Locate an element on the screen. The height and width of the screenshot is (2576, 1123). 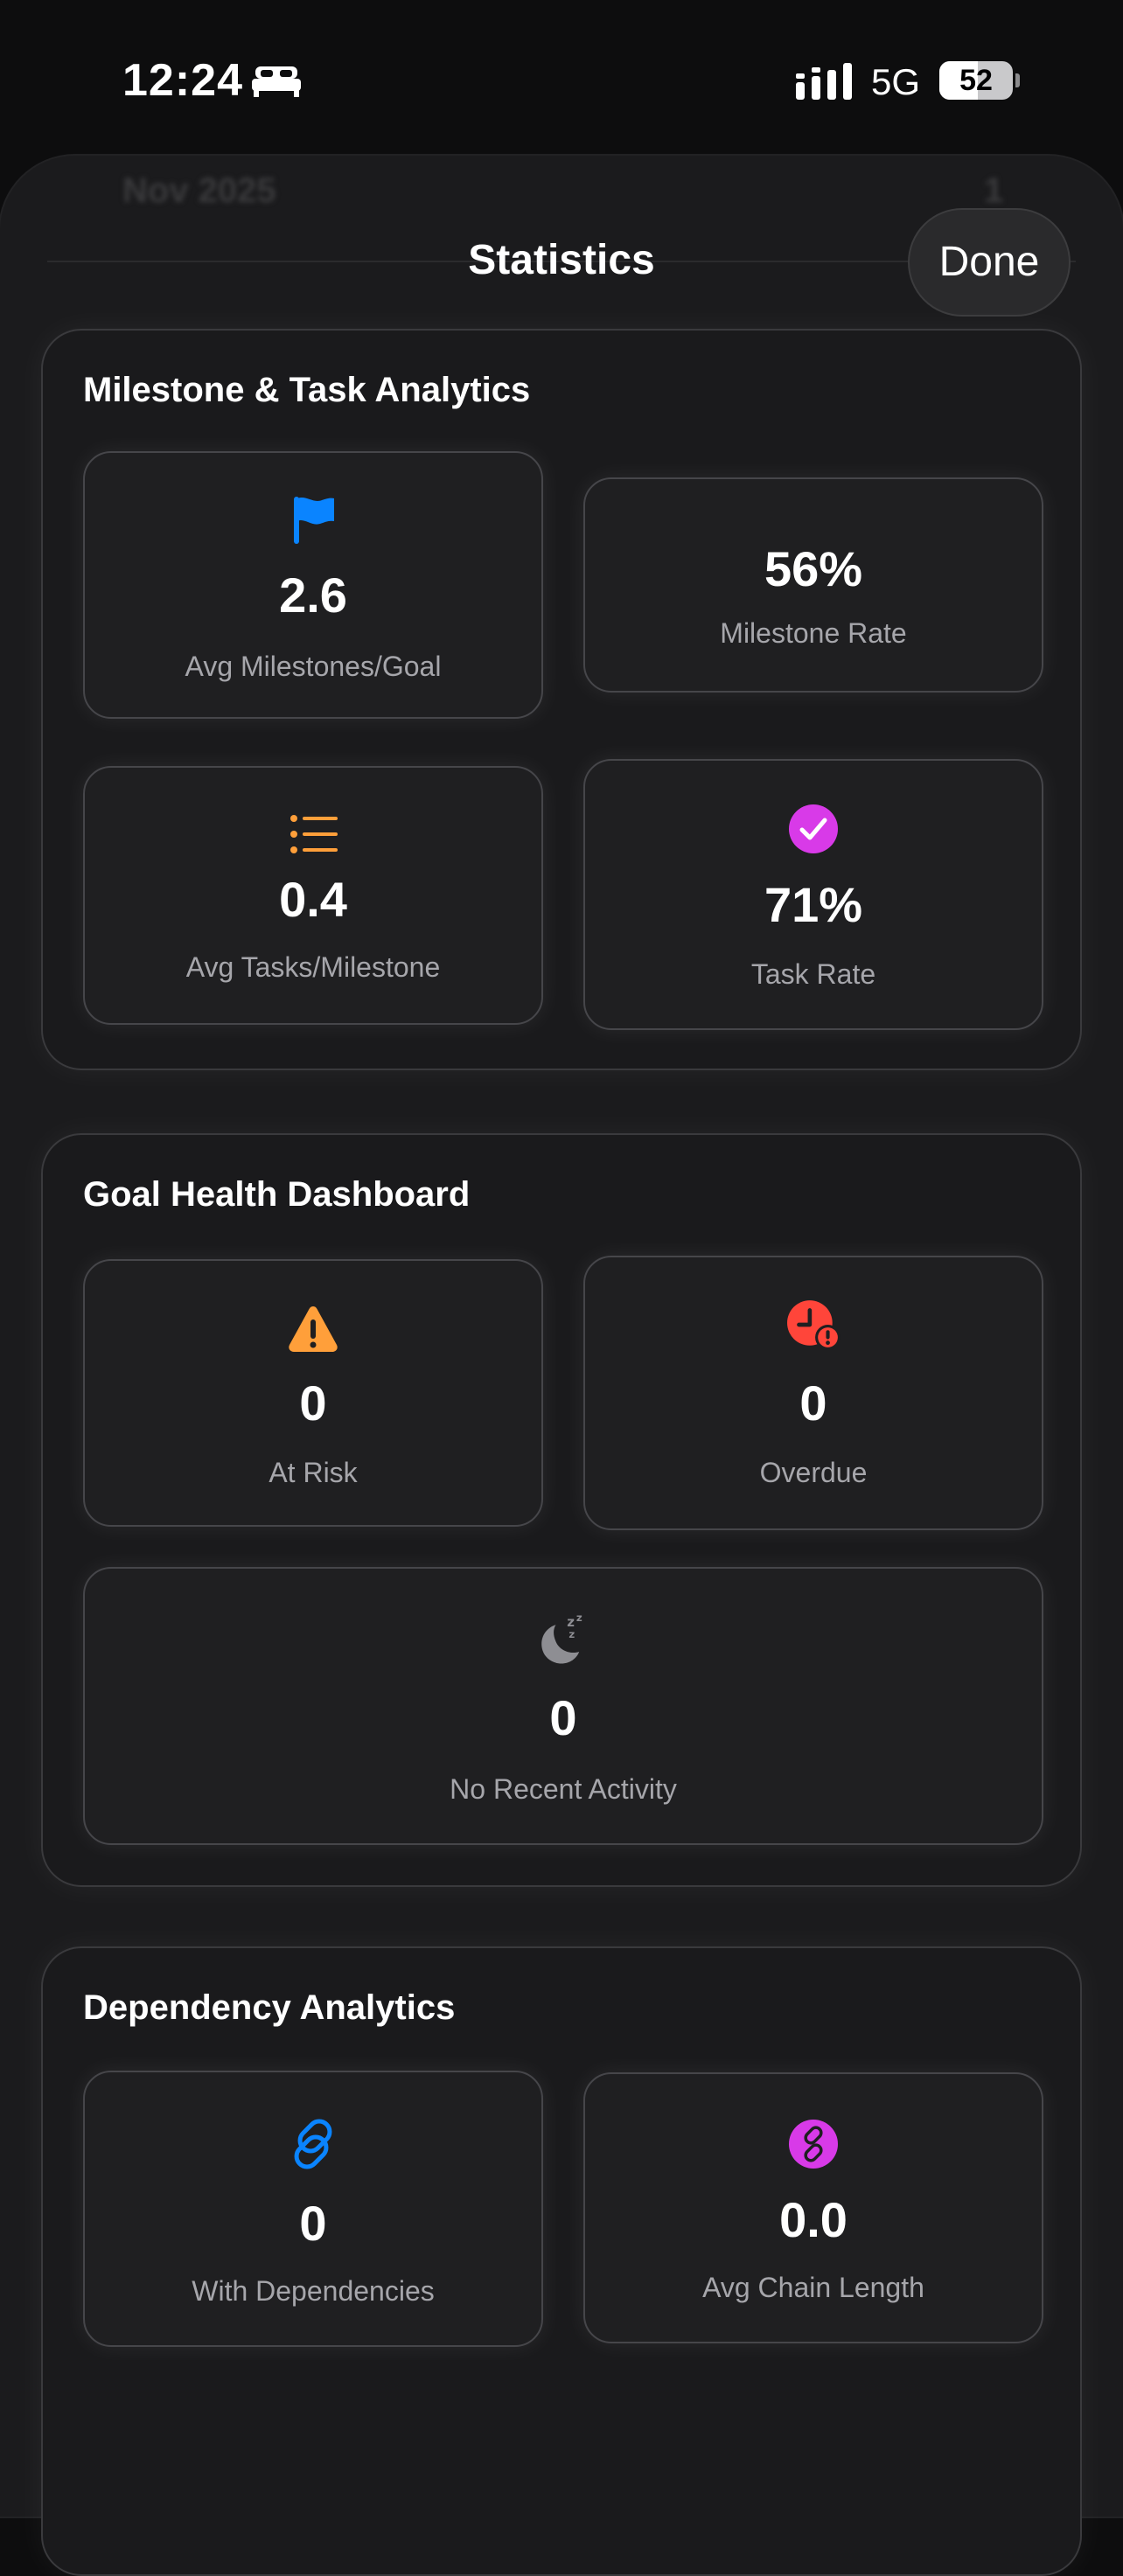
link-icon is located at coordinates (313, 2144).